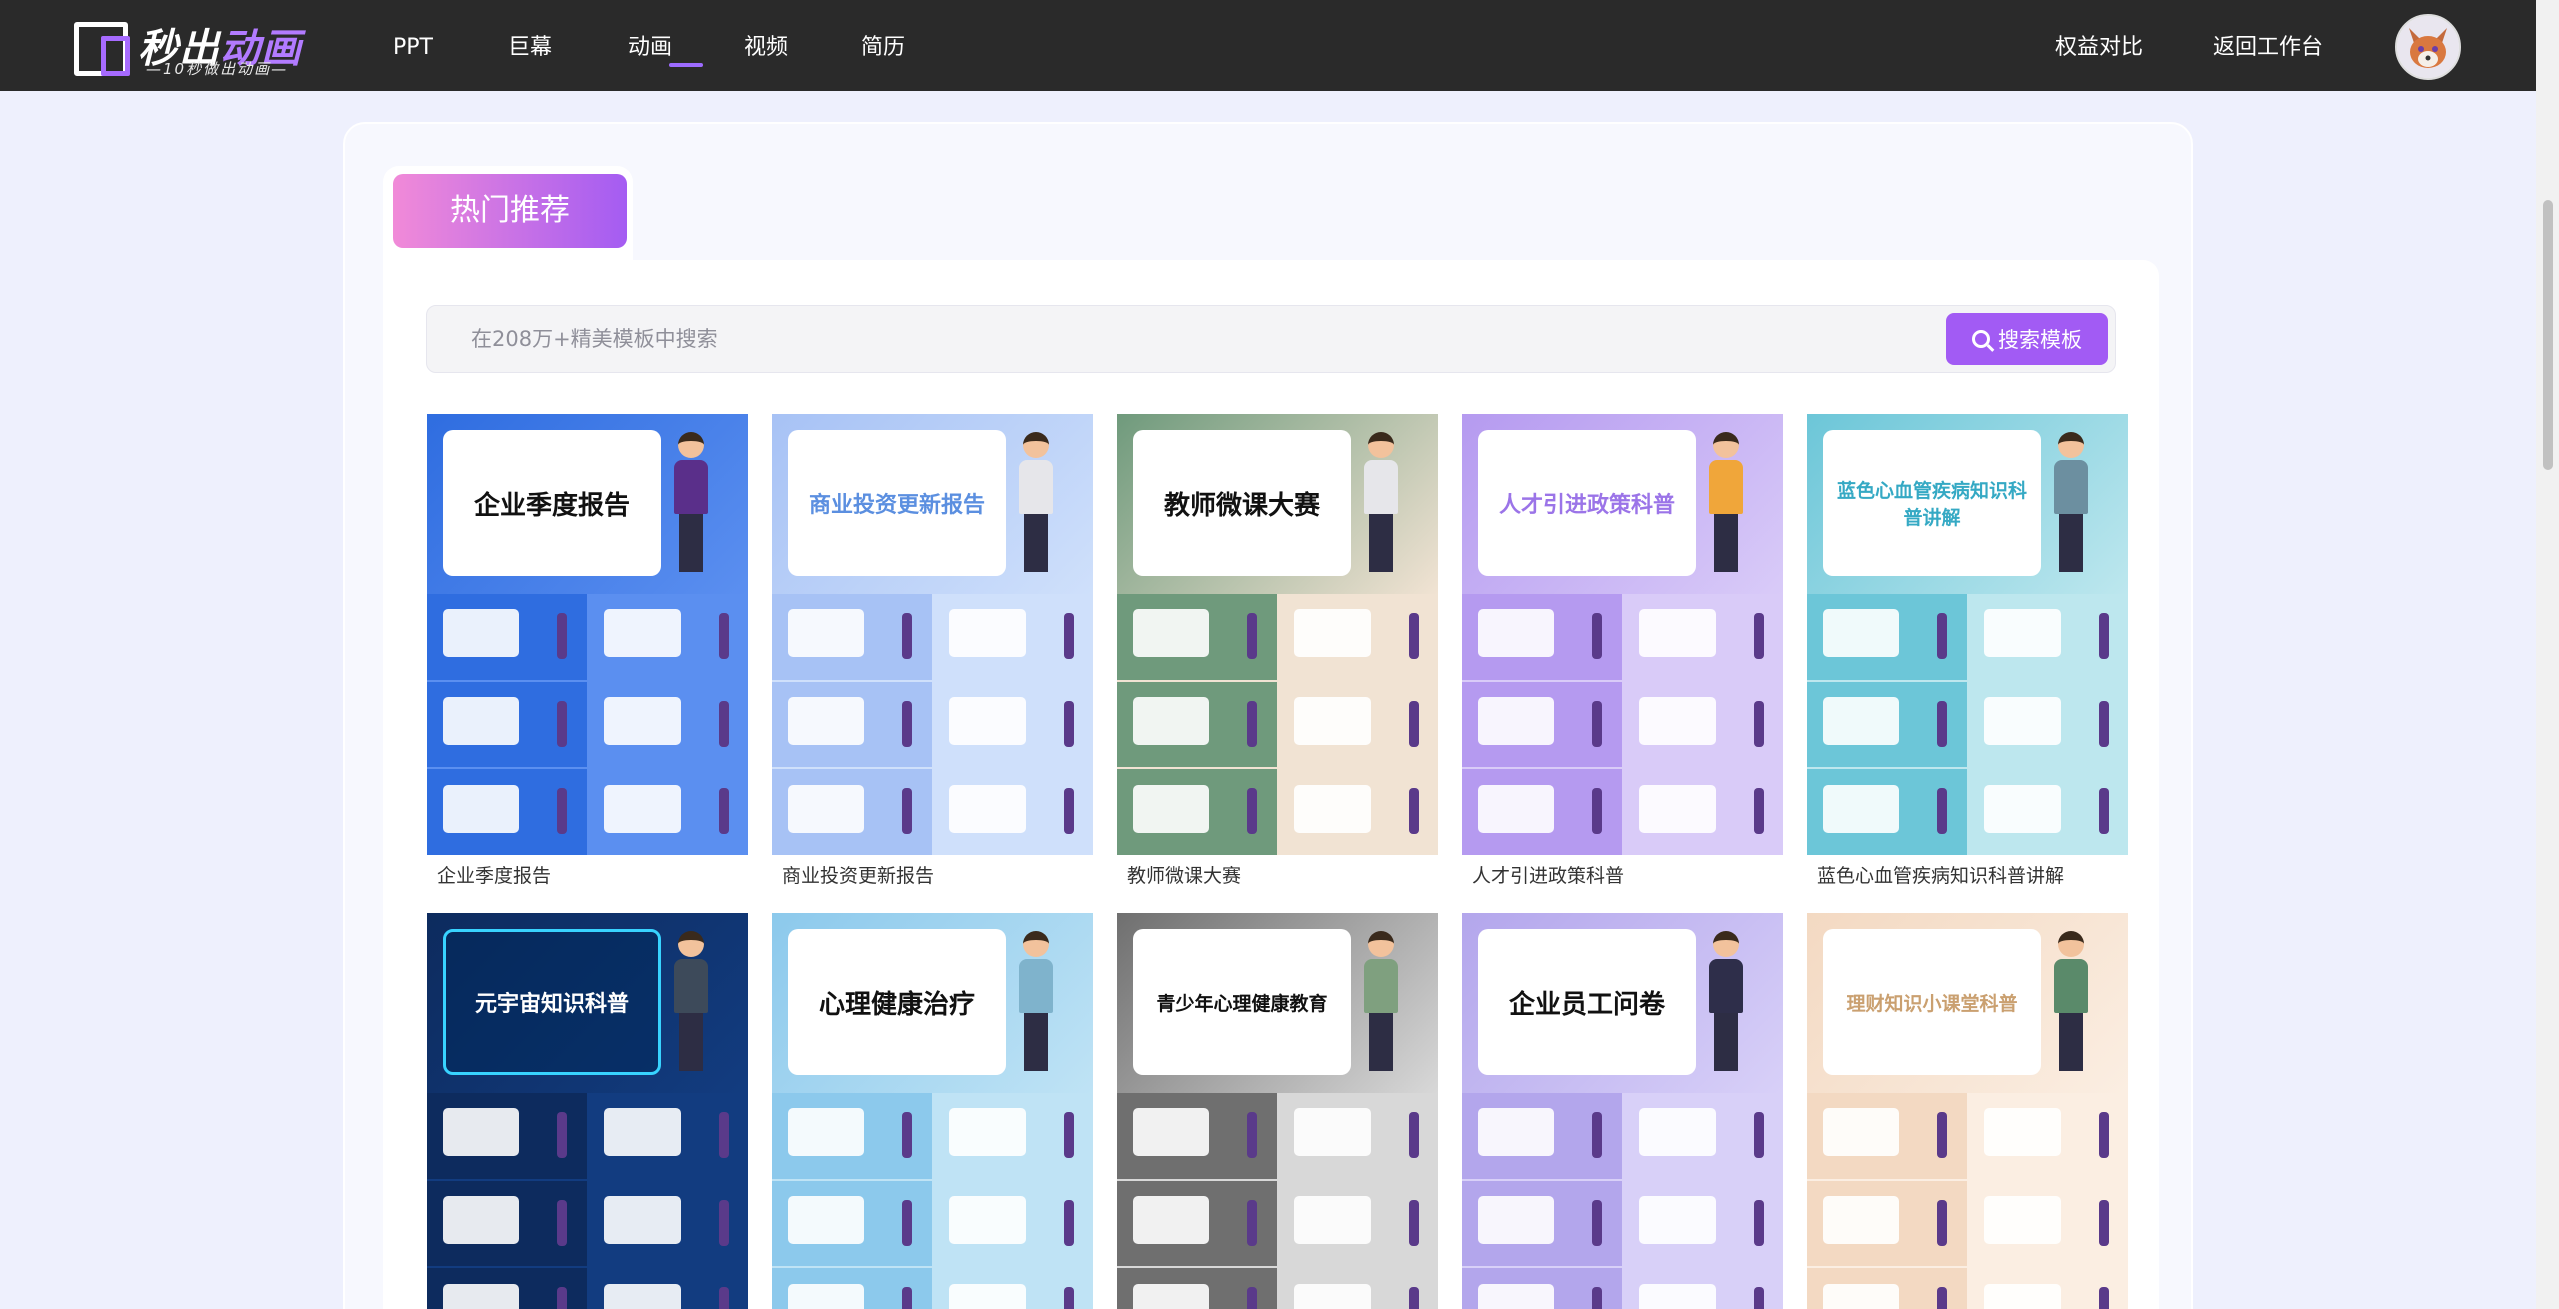 Image resolution: width=2559 pixels, height=1309 pixels. I want to click on cover-slide: 青少年心理健康教育, so click(1277, 1003).